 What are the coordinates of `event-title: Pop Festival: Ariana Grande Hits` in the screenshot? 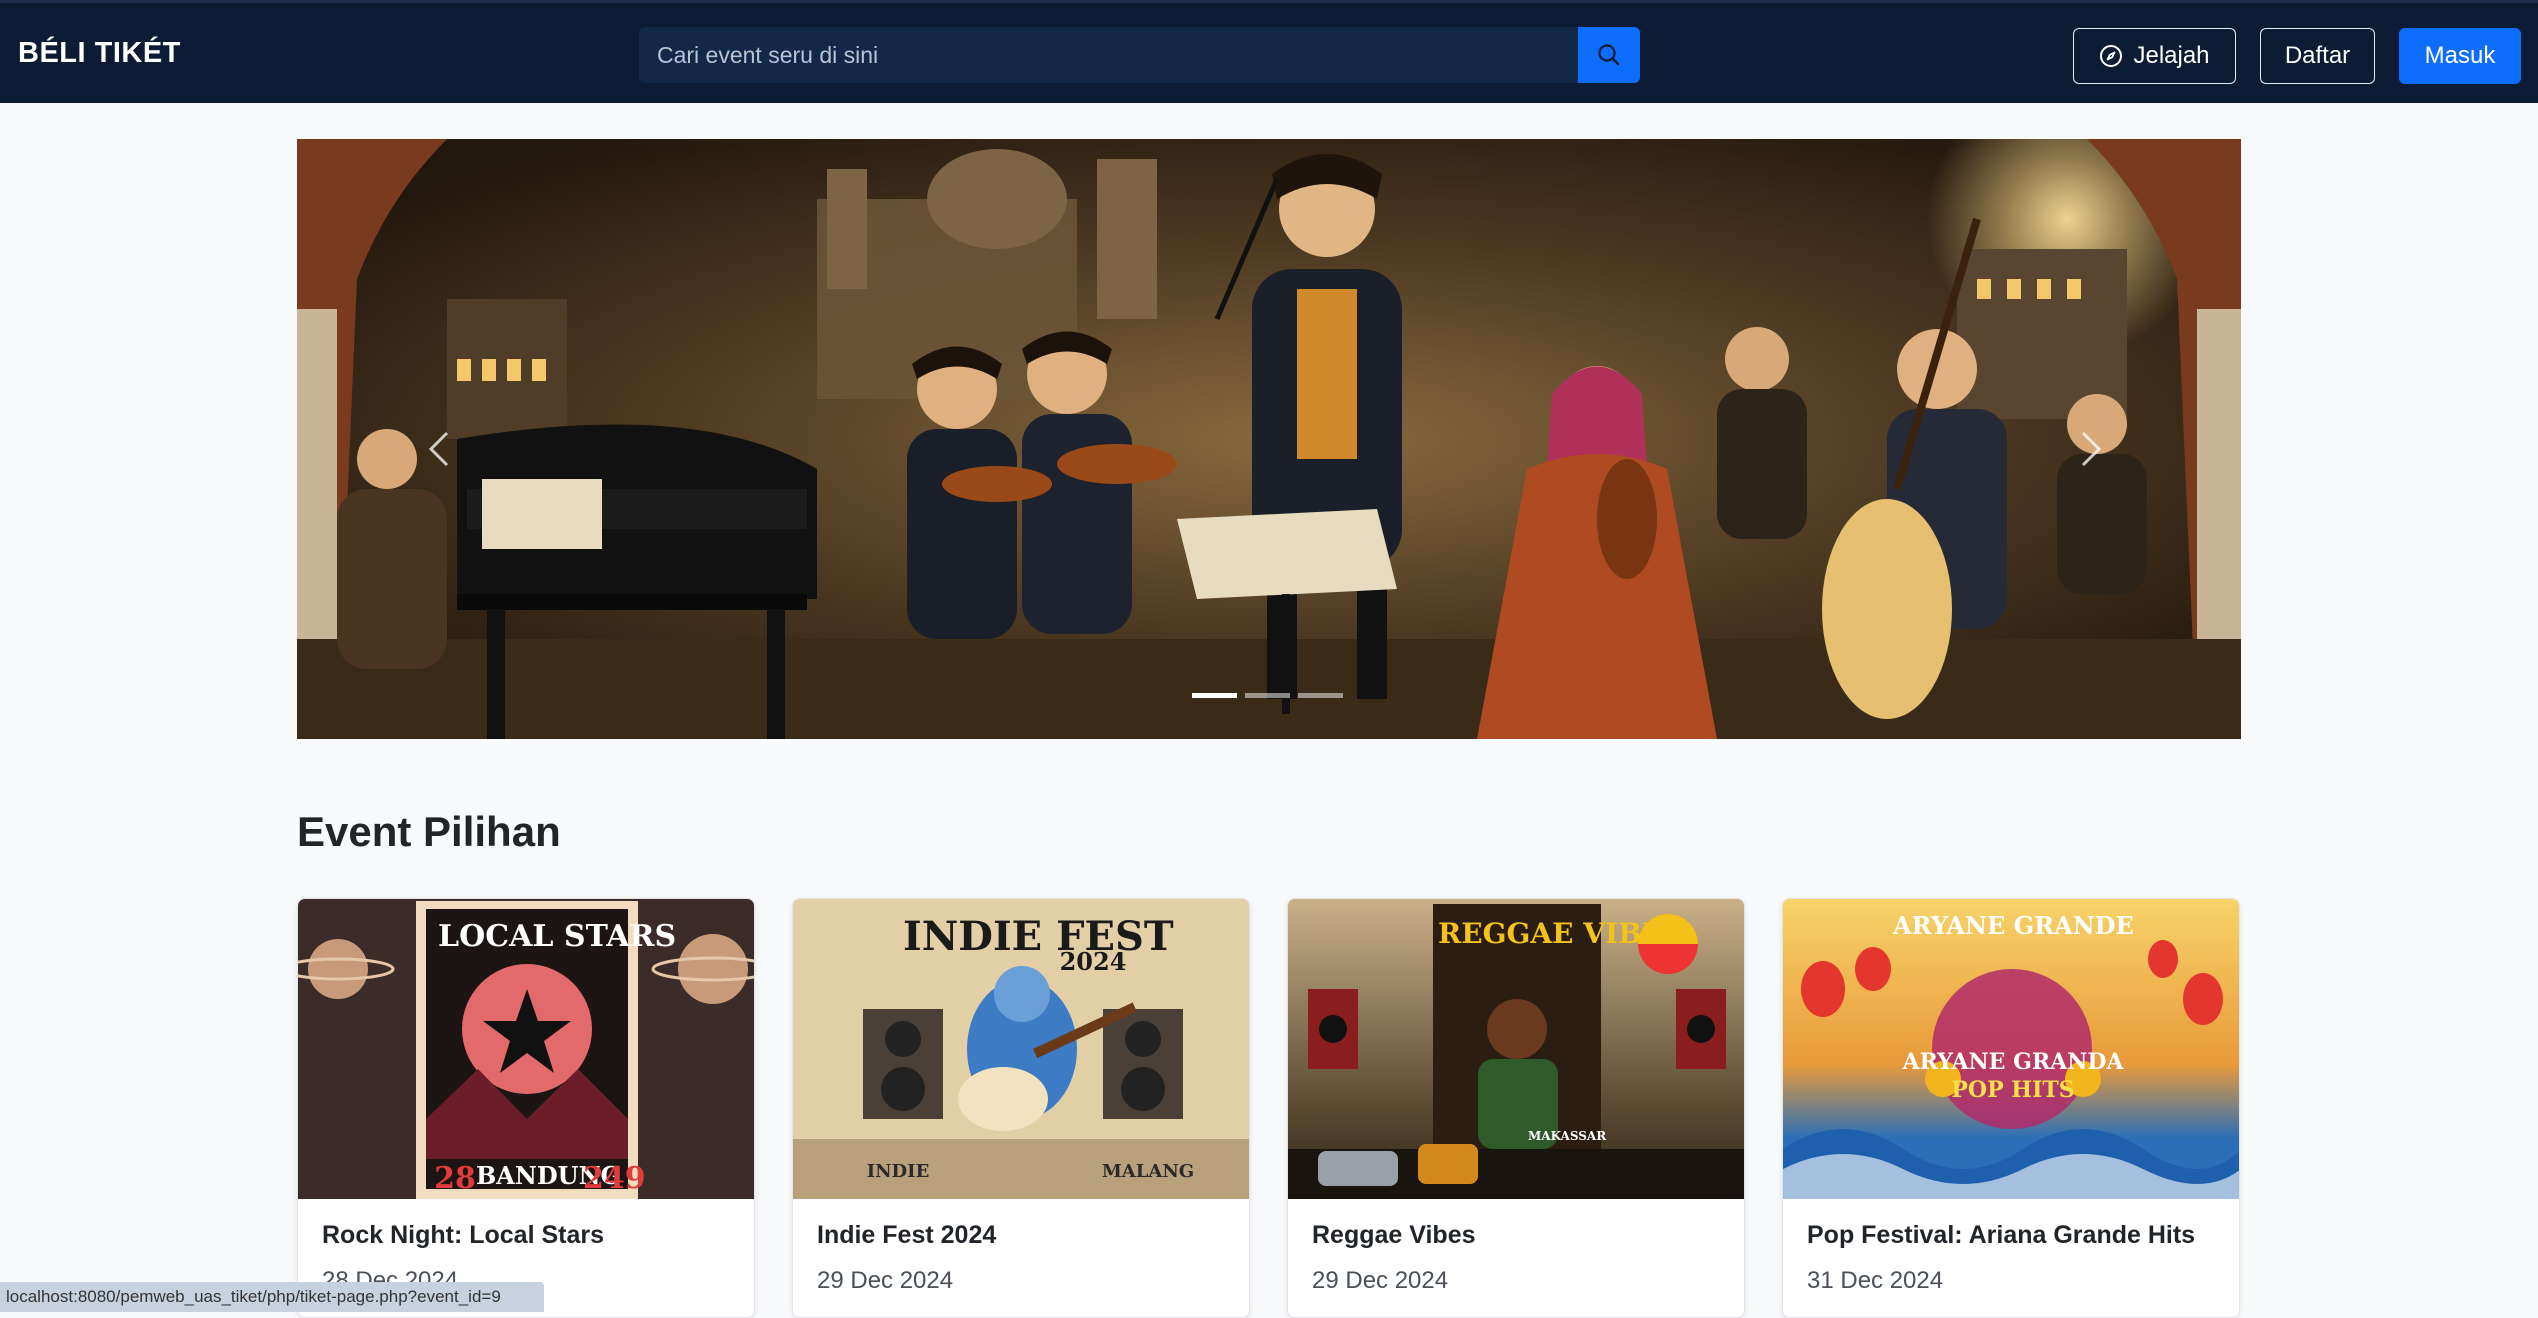 It's located at (2001, 1235).